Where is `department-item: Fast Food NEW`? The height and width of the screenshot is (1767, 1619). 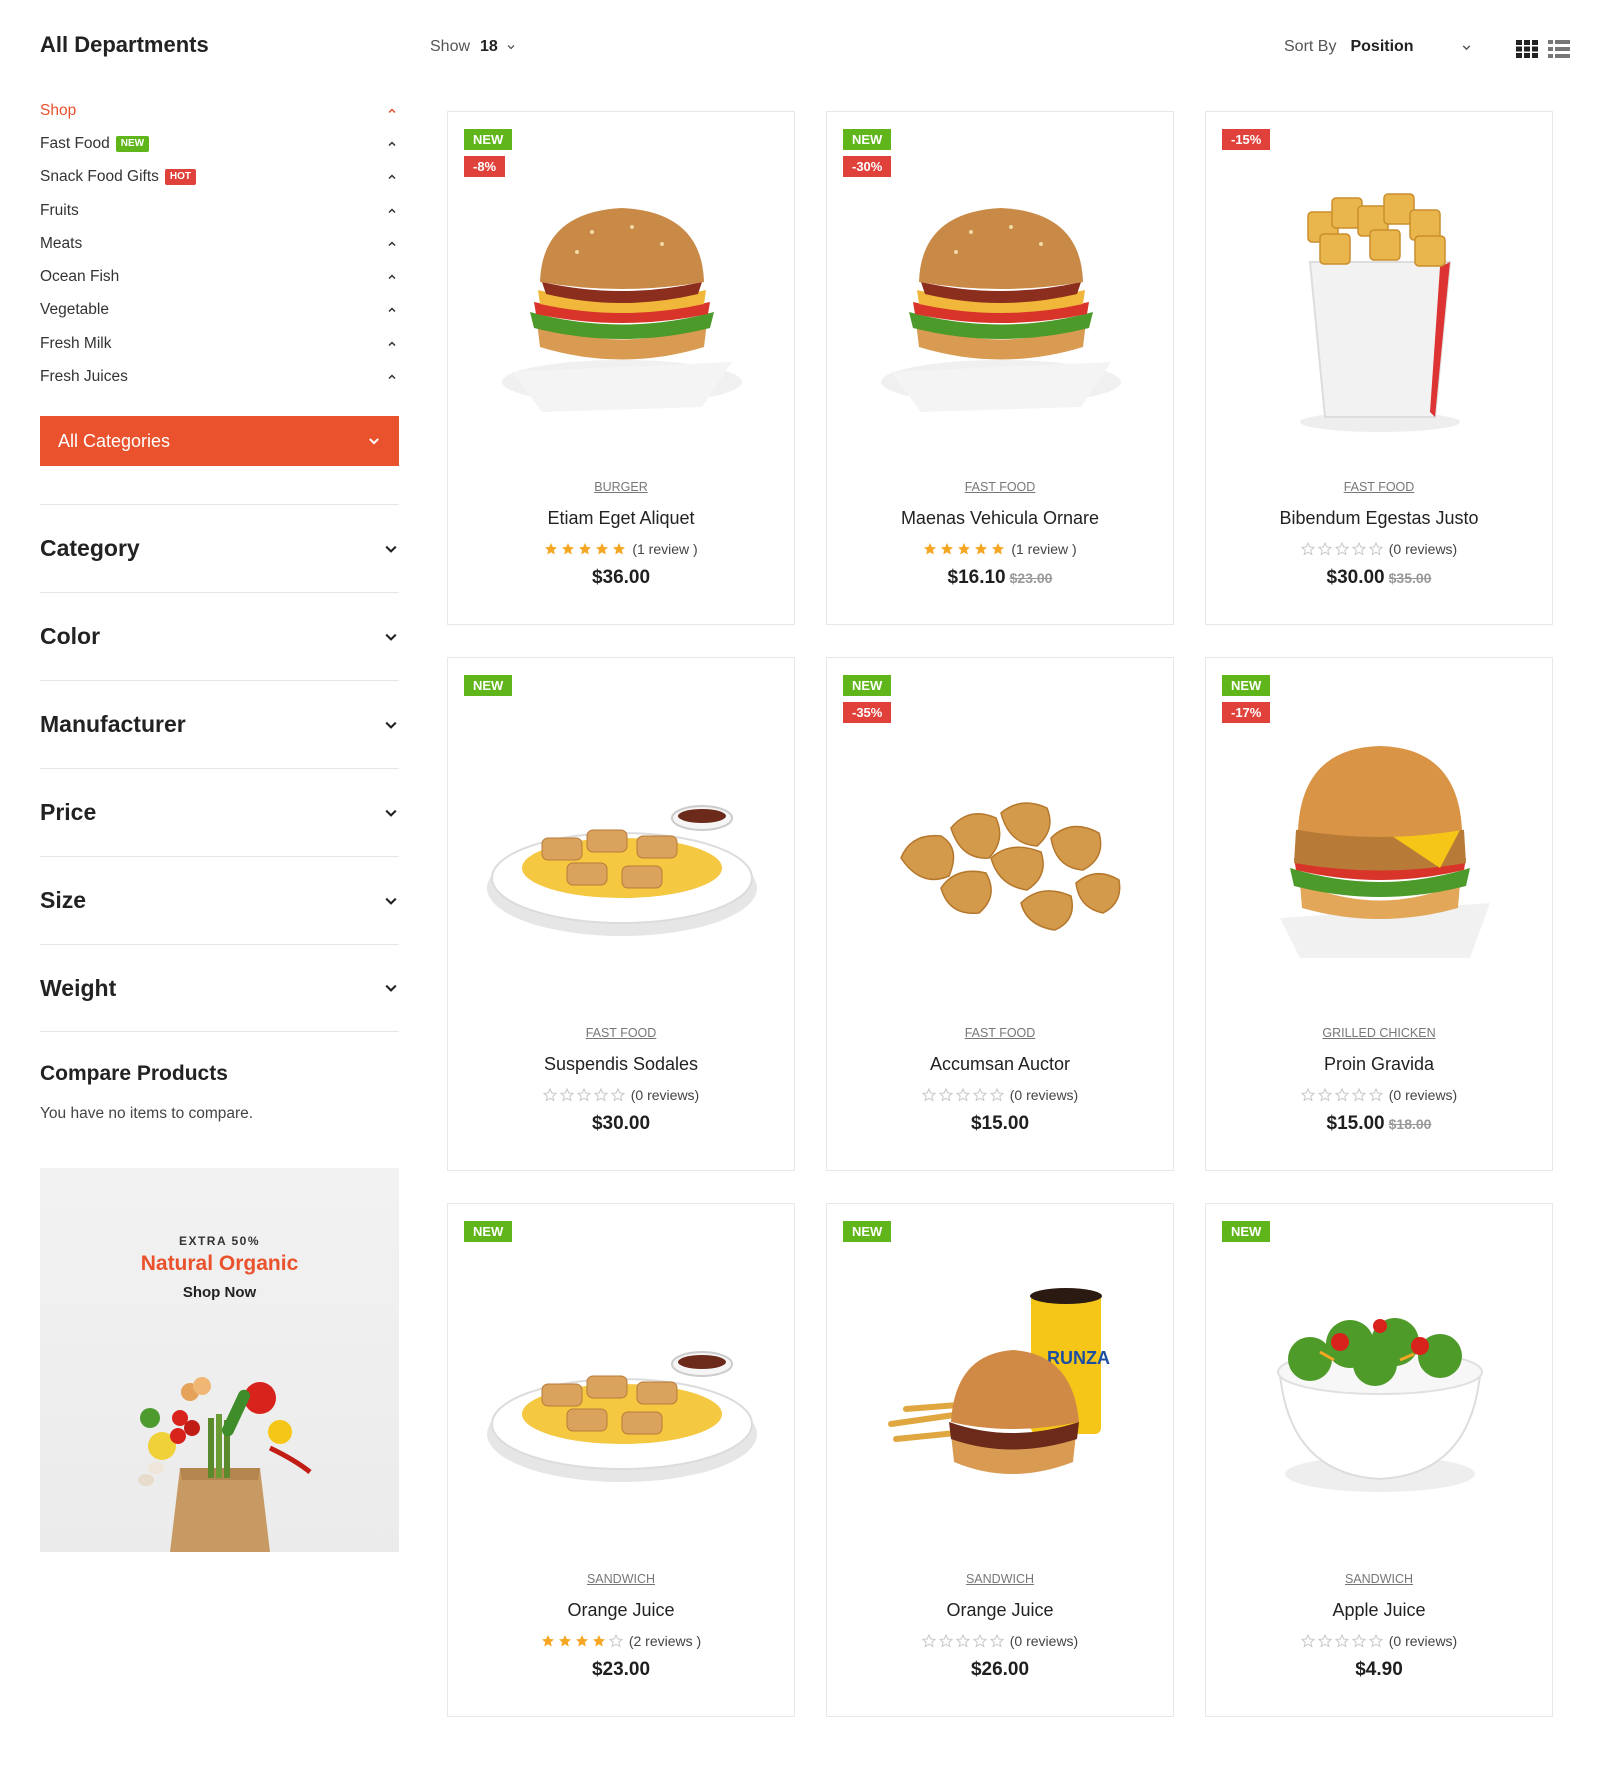 department-item: Fast Food NEW is located at coordinates (219, 143).